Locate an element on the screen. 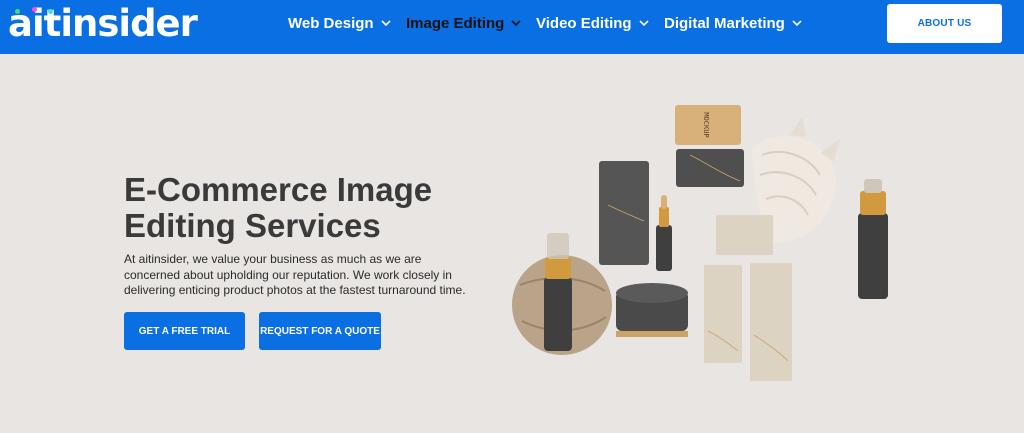 The height and width of the screenshot is (433, 1024). mockup-label: MOCKUP is located at coordinates (706, 124).